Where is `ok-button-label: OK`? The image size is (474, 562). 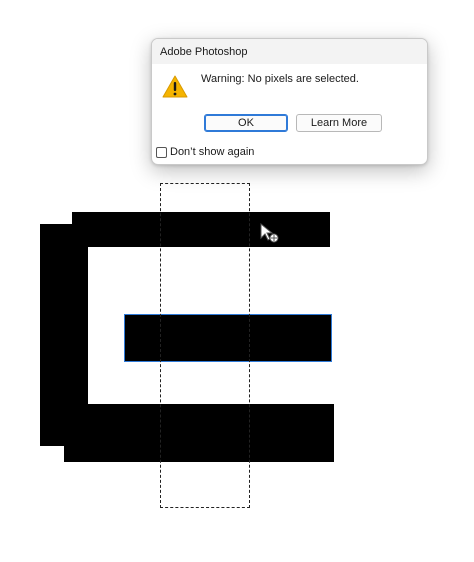
ok-button-label: OK is located at coordinates (246, 123).